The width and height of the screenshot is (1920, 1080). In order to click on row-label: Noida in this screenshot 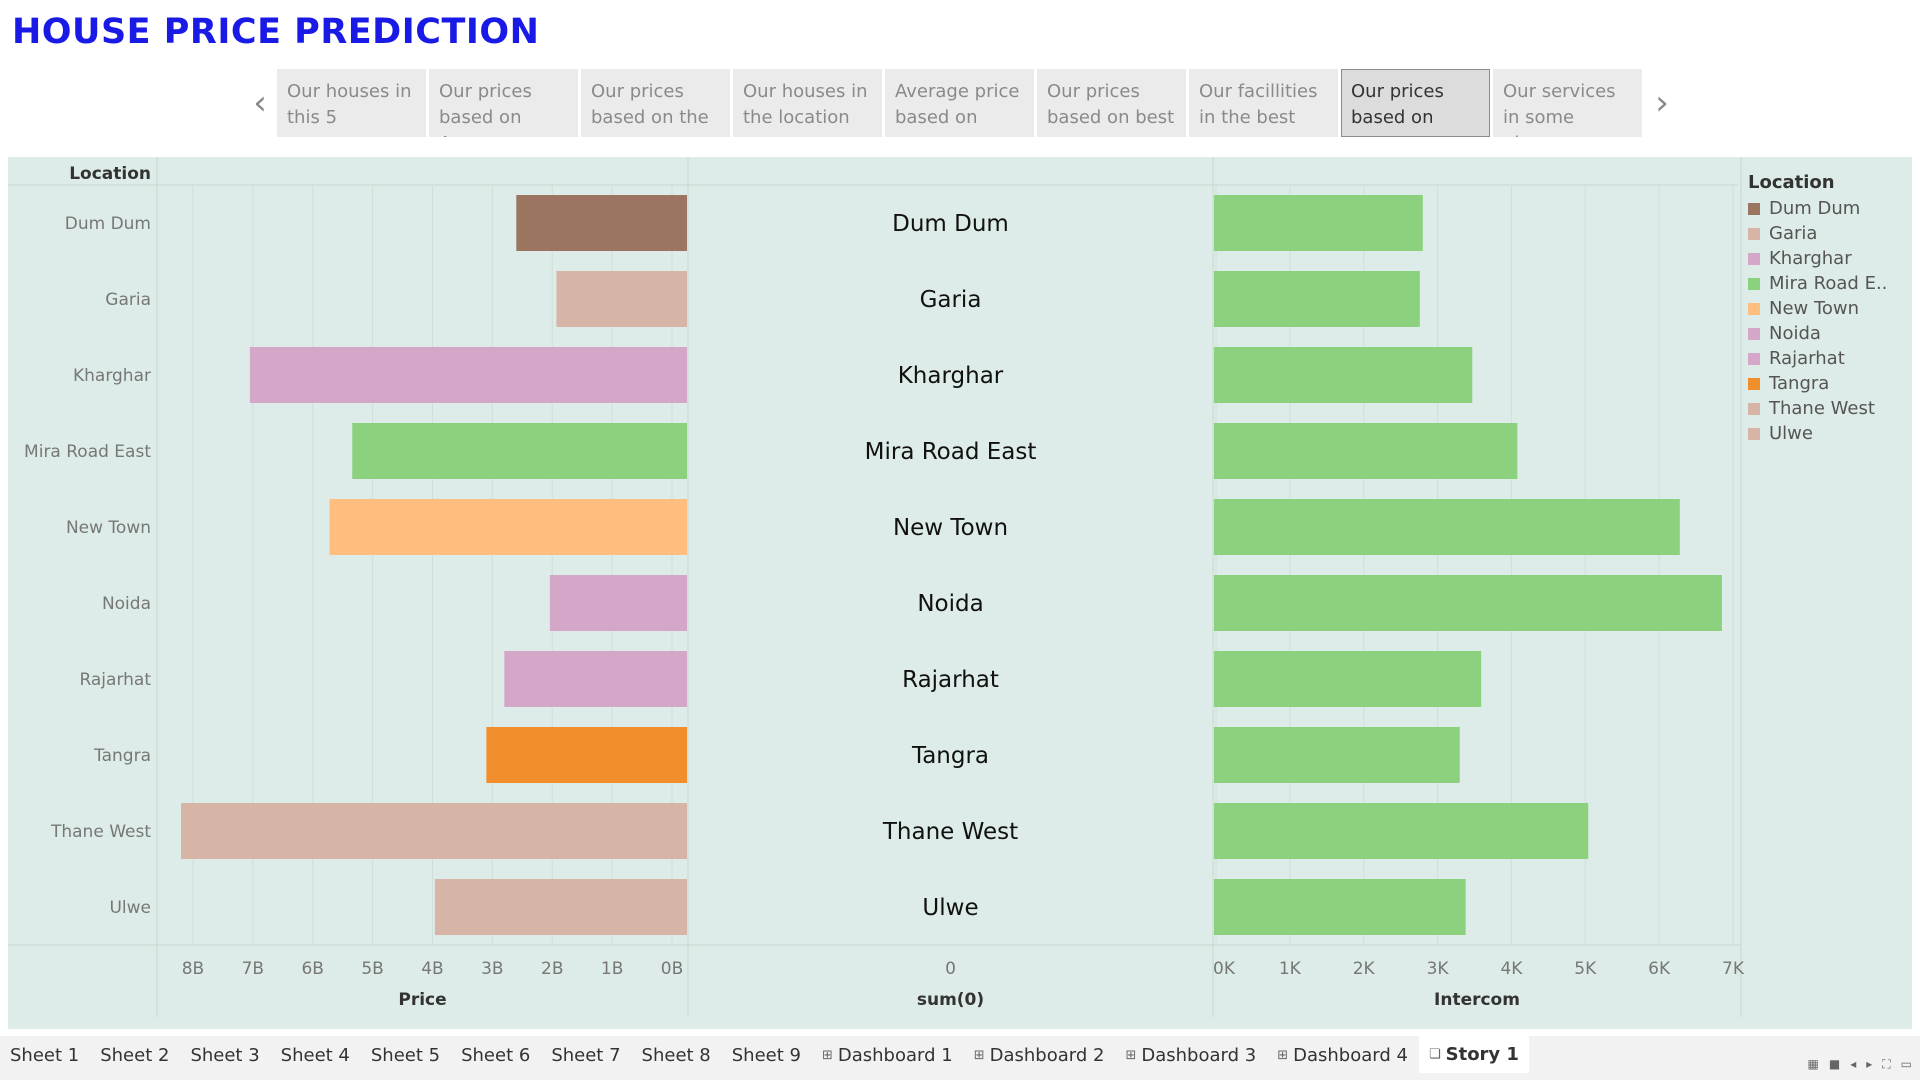, I will do `click(126, 604)`.